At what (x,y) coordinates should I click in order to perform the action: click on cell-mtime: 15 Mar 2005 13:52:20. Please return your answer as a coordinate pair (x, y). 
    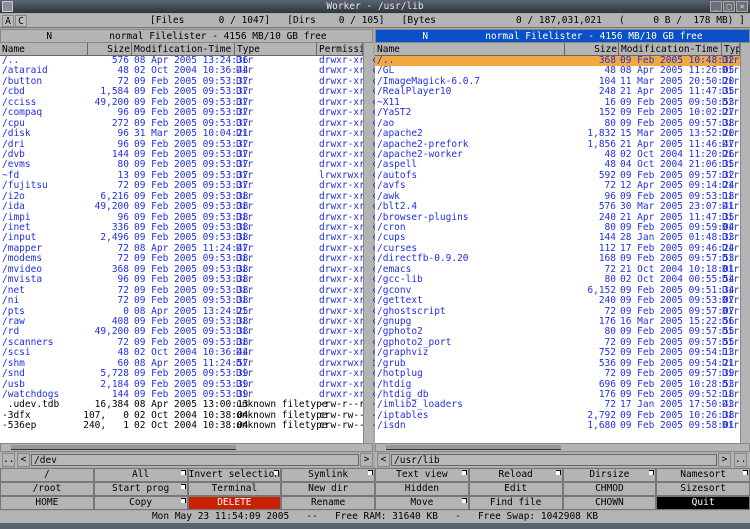
    Looking at the image, I should click on (677, 134).